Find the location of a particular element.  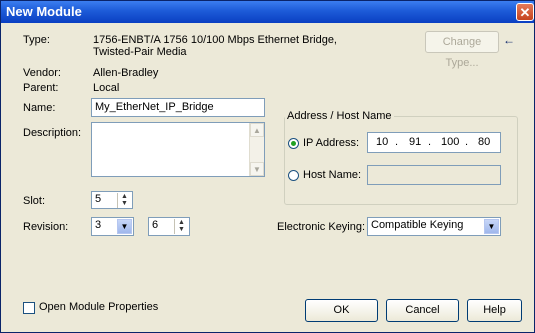

open-module-properties-label: Open Module Properties is located at coordinates (99, 307).